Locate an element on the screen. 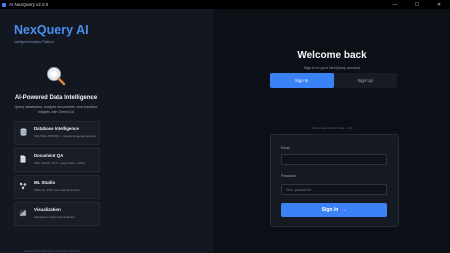 Image resolution: width=450 pixels, height=253 pixels. document-icon is located at coordinates (23, 159).